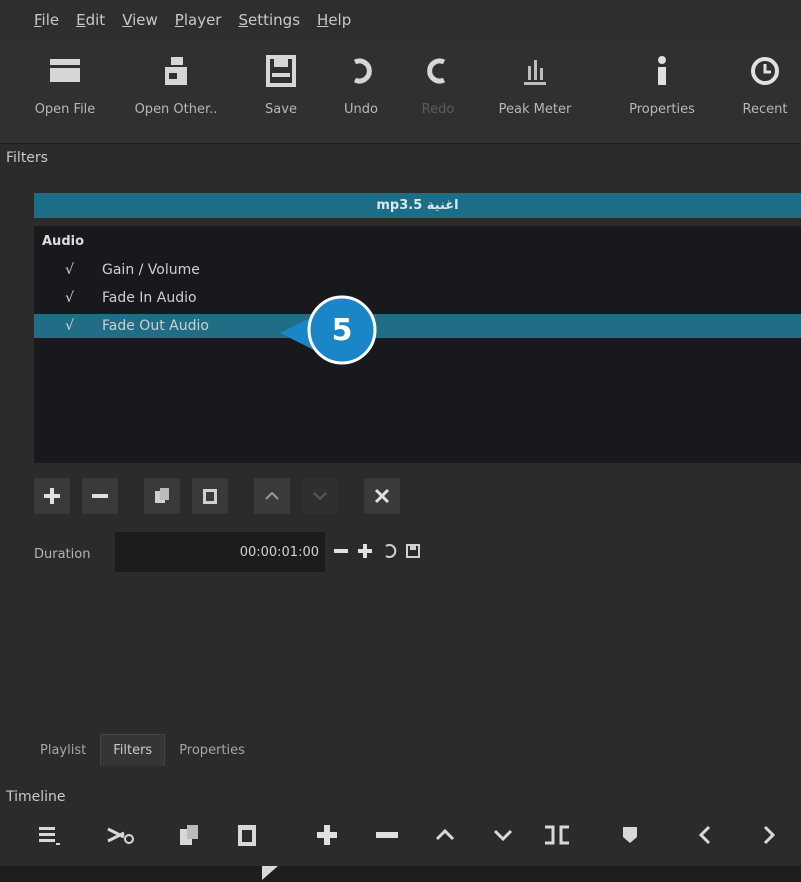  I want to click on open-file-button: Open File, so click(65, 82).